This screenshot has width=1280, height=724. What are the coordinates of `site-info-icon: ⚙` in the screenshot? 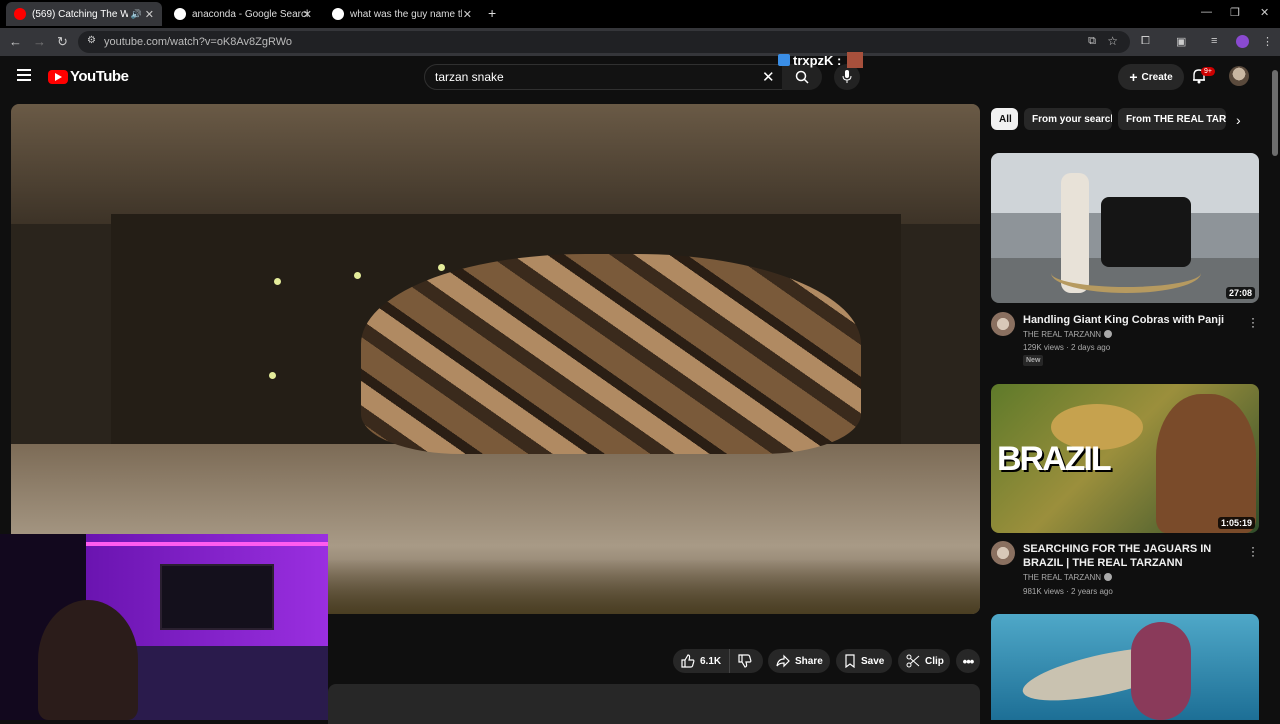 It's located at (91, 40).